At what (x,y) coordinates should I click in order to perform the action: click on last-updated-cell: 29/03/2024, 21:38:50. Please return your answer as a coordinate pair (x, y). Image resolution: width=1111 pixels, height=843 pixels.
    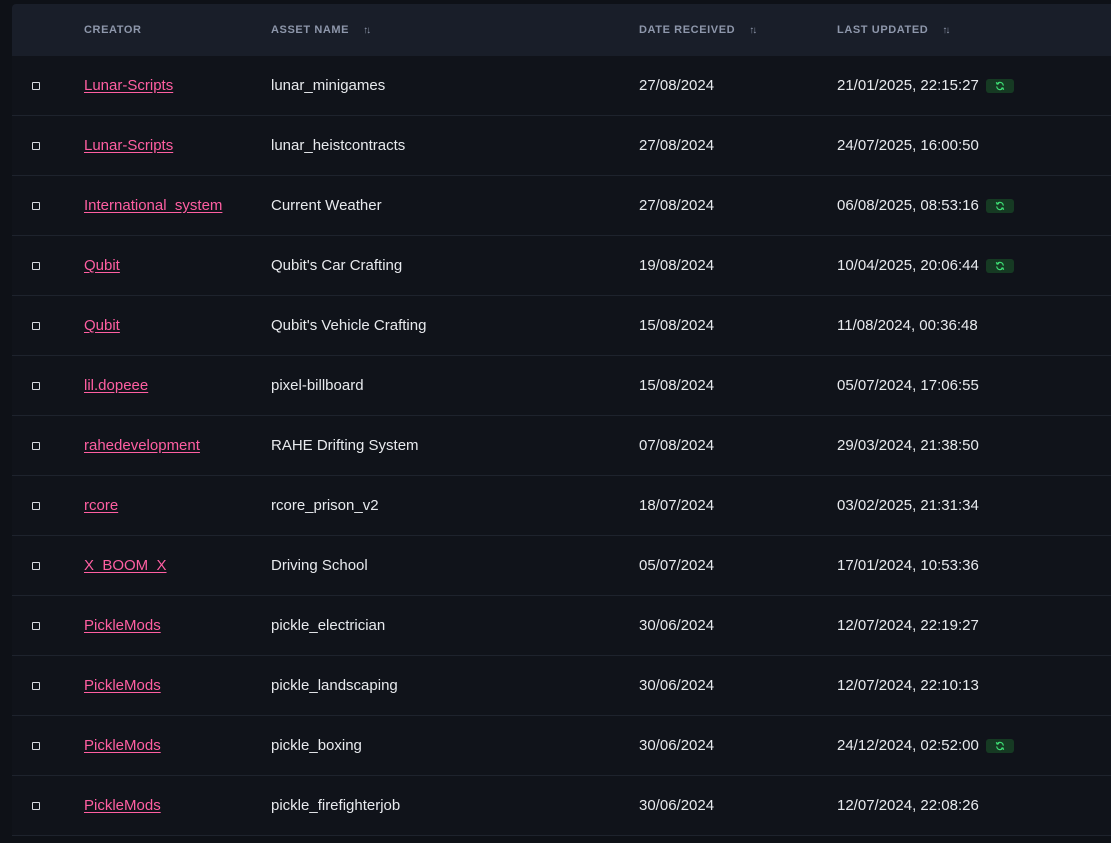
    Looking at the image, I should click on (908, 445).